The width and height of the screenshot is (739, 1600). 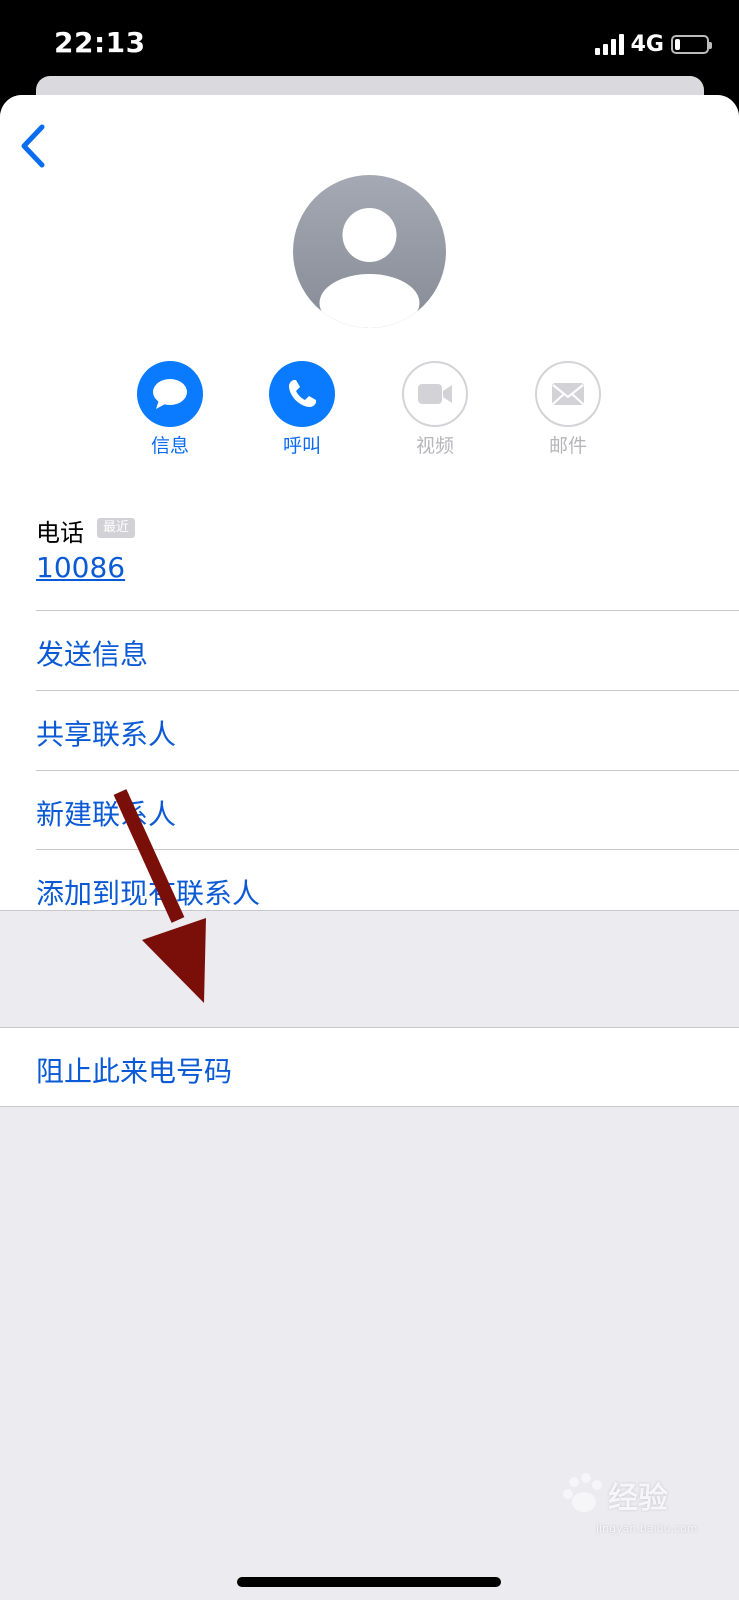 What do you see at coordinates (60, 533) in the screenshot?
I see `phone-label: 电话` at bounding box center [60, 533].